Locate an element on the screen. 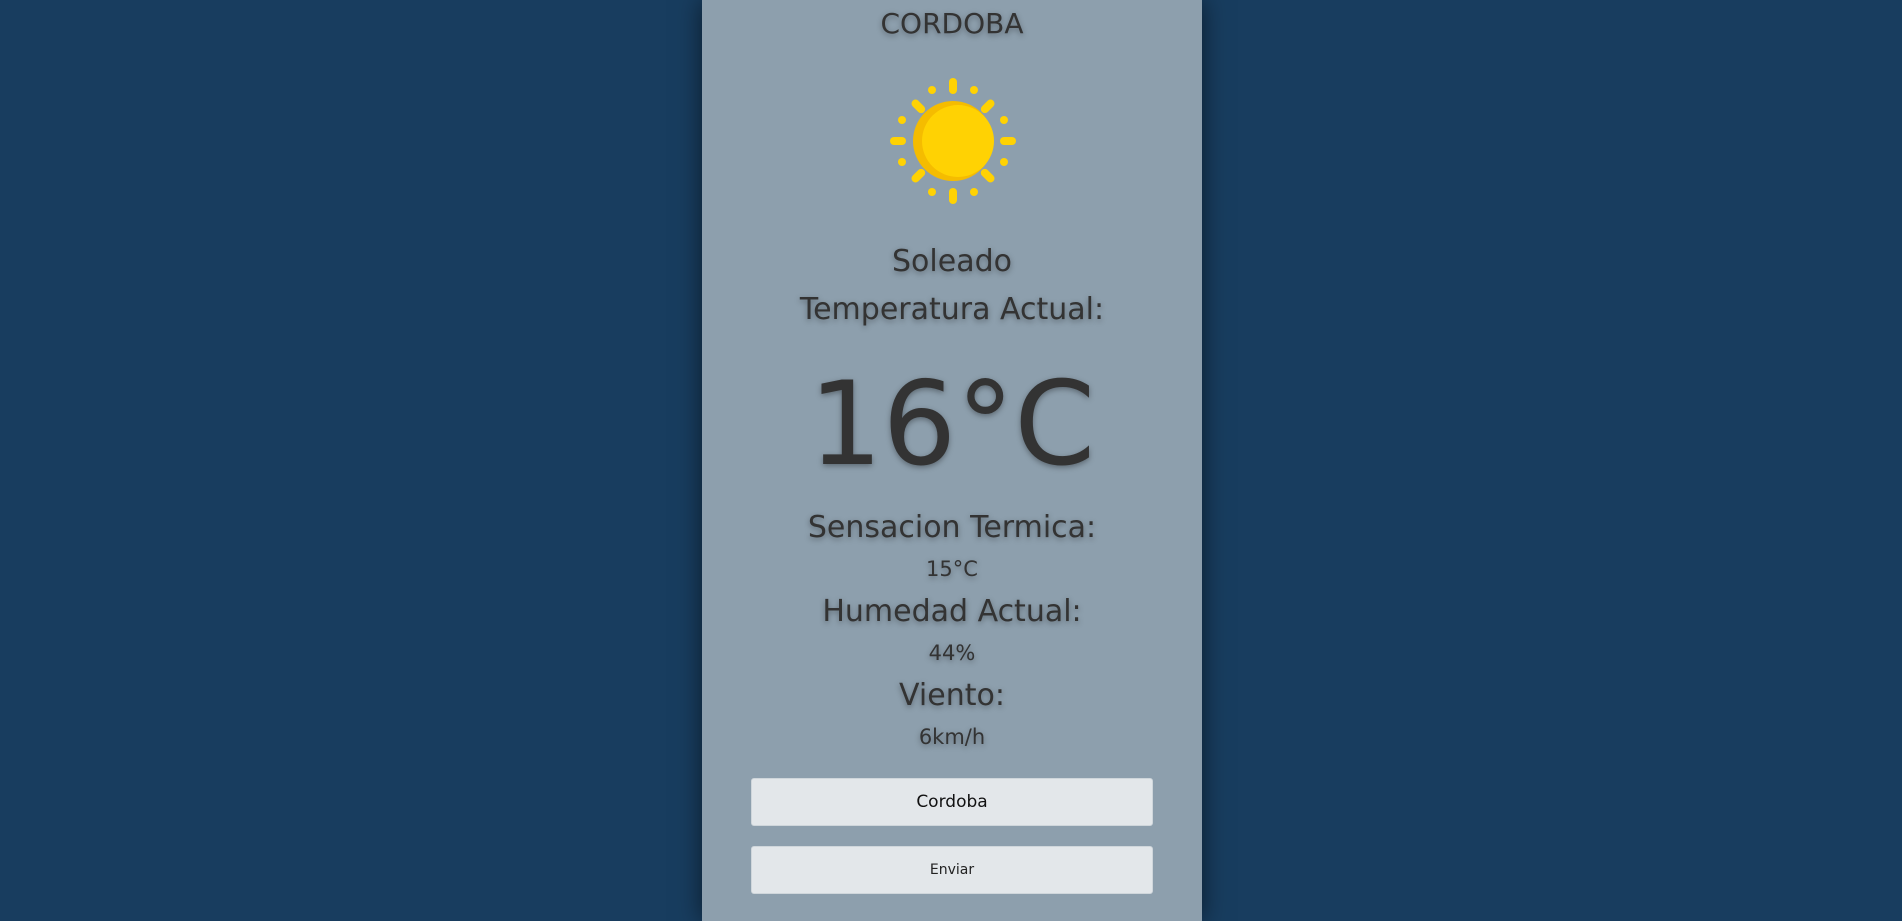  feels-like-value: 15°C is located at coordinates (952, 569).